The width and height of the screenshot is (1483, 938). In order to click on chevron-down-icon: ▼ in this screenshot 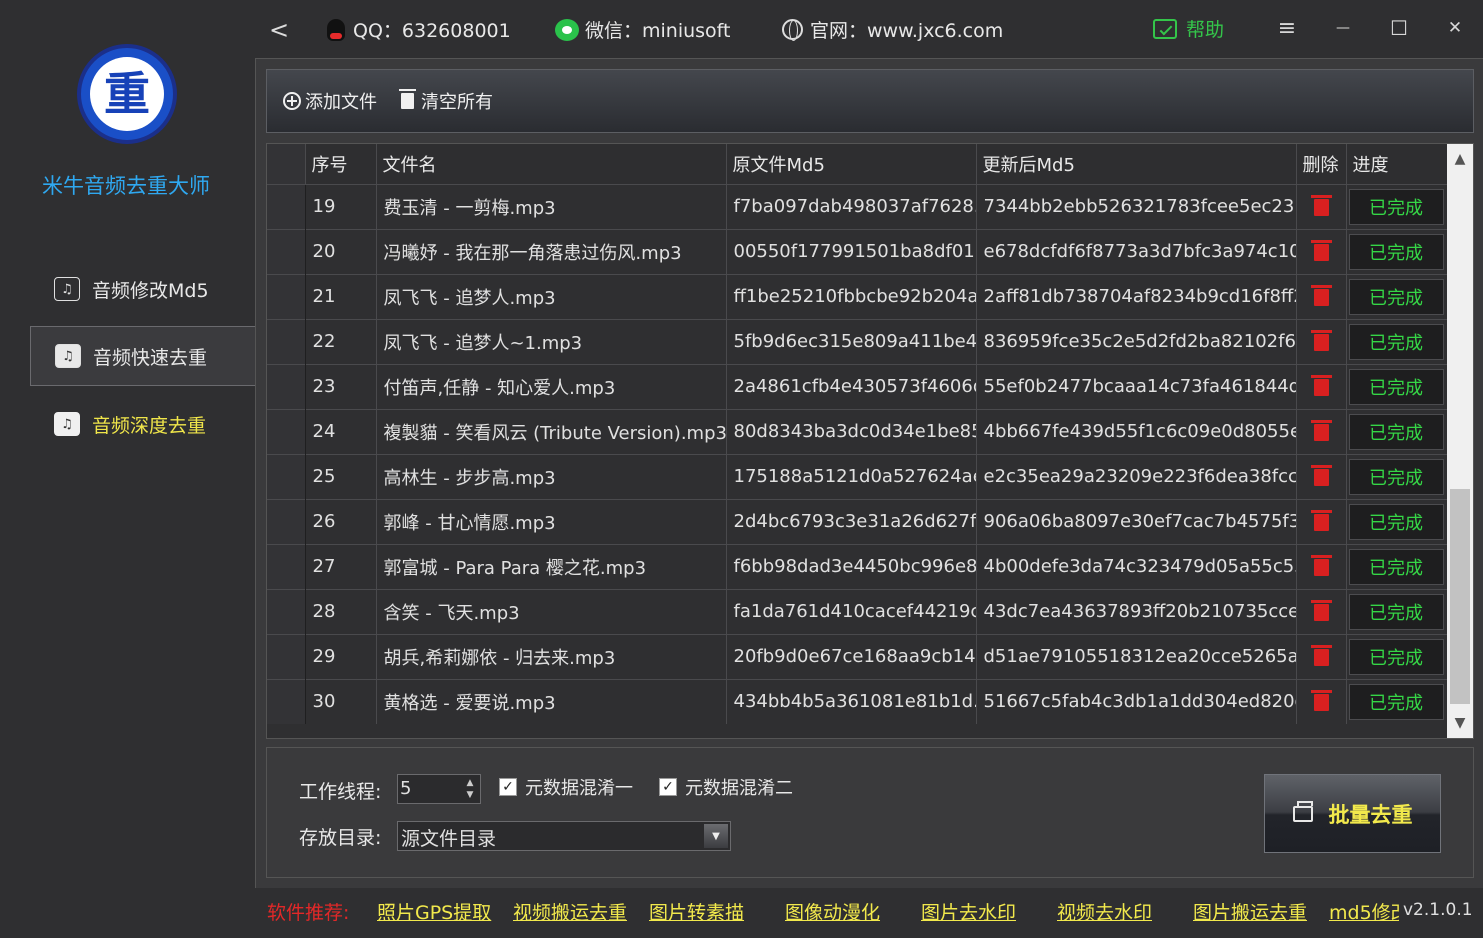, I will do `click(716, 836)`.